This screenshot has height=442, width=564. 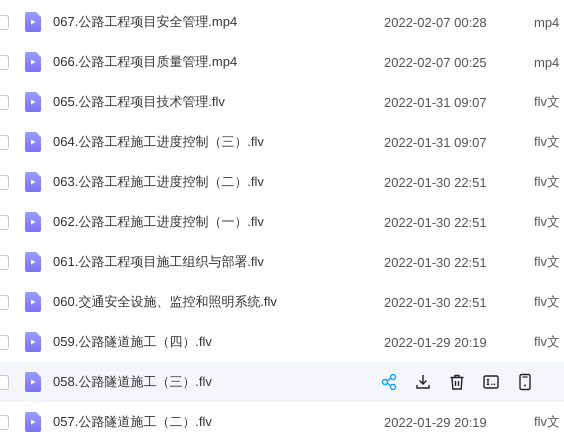 What do you see at coordinates (218, 22) in the screenshot?
I see `file-name: 067.公路工程项目安全管理.mp4` at bounding box center [218, 22].